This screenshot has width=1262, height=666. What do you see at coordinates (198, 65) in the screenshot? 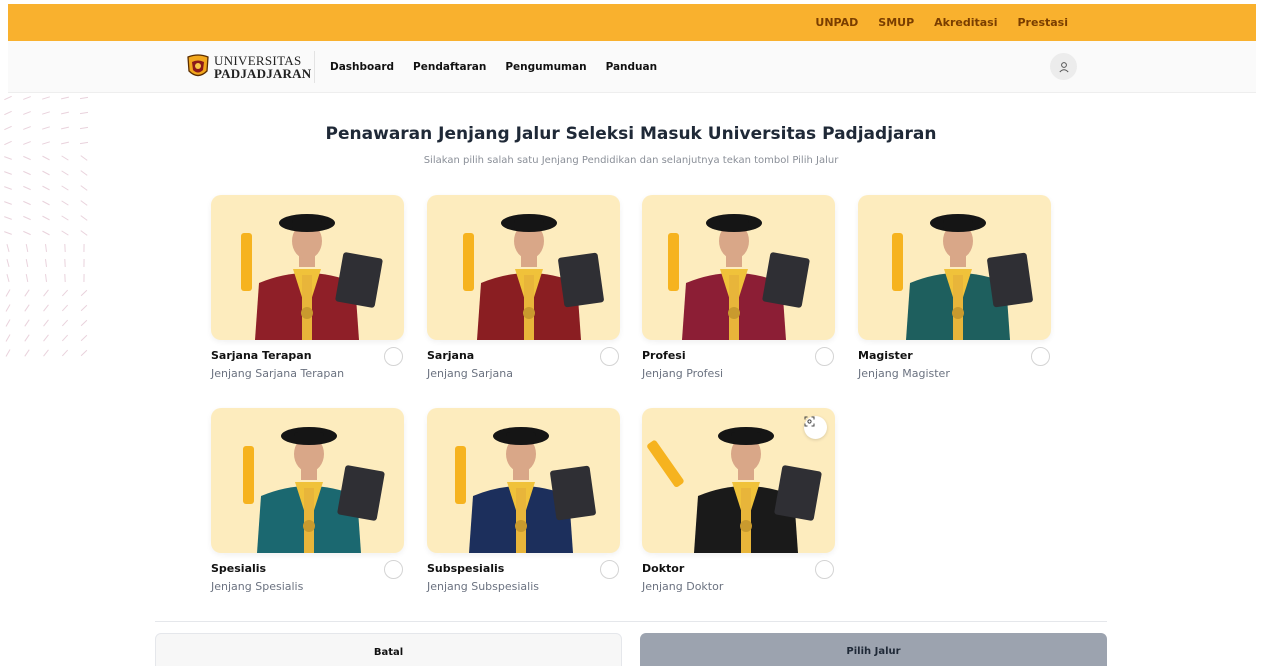
I see `university-crest-icon` at bounding box center [198, 65].